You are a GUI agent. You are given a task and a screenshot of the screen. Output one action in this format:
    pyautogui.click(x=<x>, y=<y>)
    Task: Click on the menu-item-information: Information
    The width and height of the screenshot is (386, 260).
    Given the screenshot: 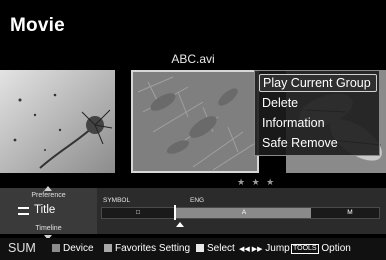 What is the action you would take?
    pyautogui.click(x=318, y=123)
    